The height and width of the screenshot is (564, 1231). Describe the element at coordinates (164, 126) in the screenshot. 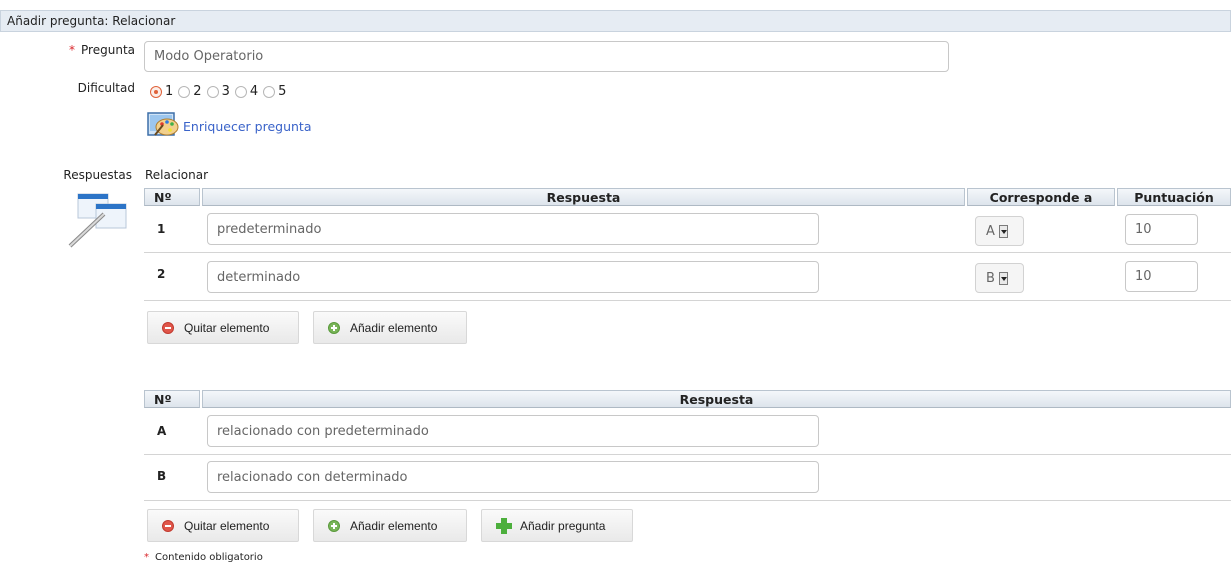

I see `palette-icon` at that location.